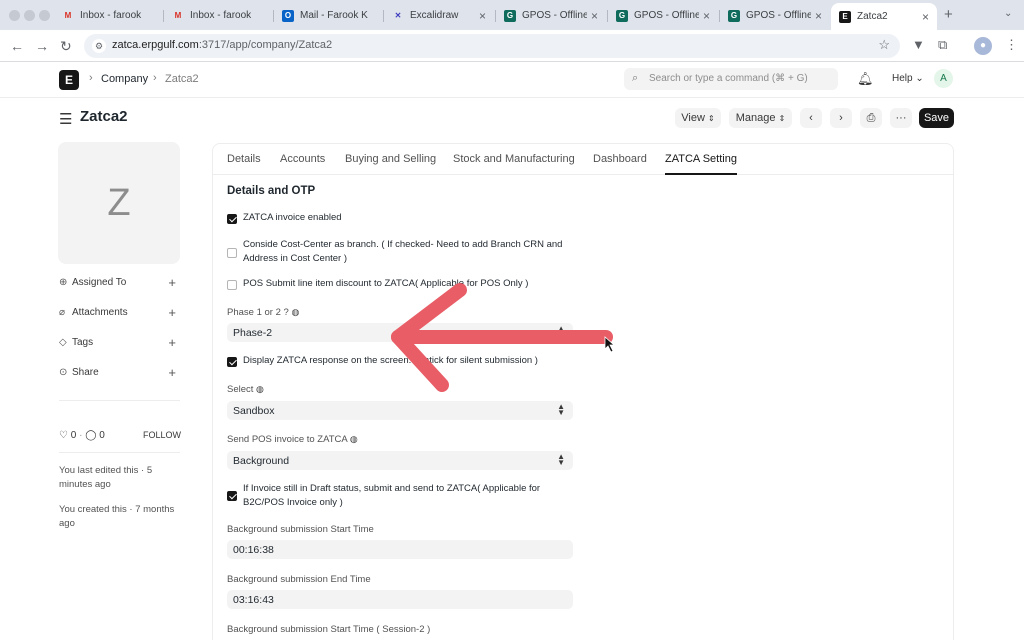  Describe the element at coordinates (514, 159) in the screenshot. I see `tab-stock-and-manufacturing: Stock and Manufacturing` at that location.